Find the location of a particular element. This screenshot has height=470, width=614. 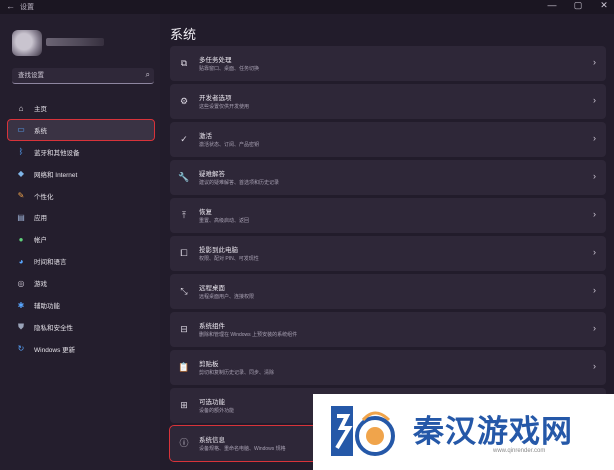

account-name-blurred is located at coordinates (75, 42).